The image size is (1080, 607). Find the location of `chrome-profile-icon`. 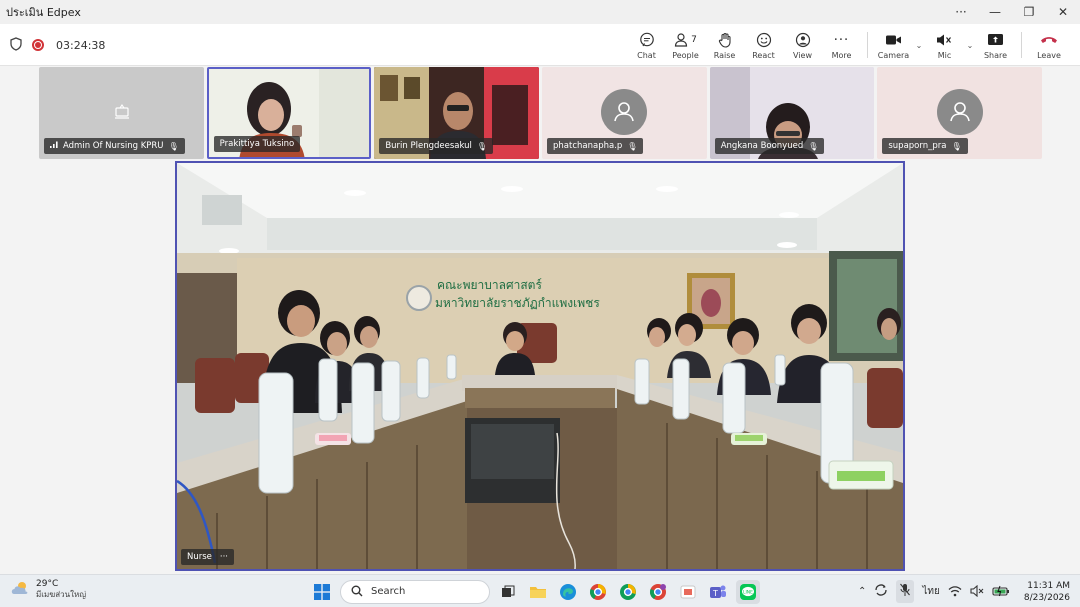

chrome-profile-icon is located at coordinates (628, 592).